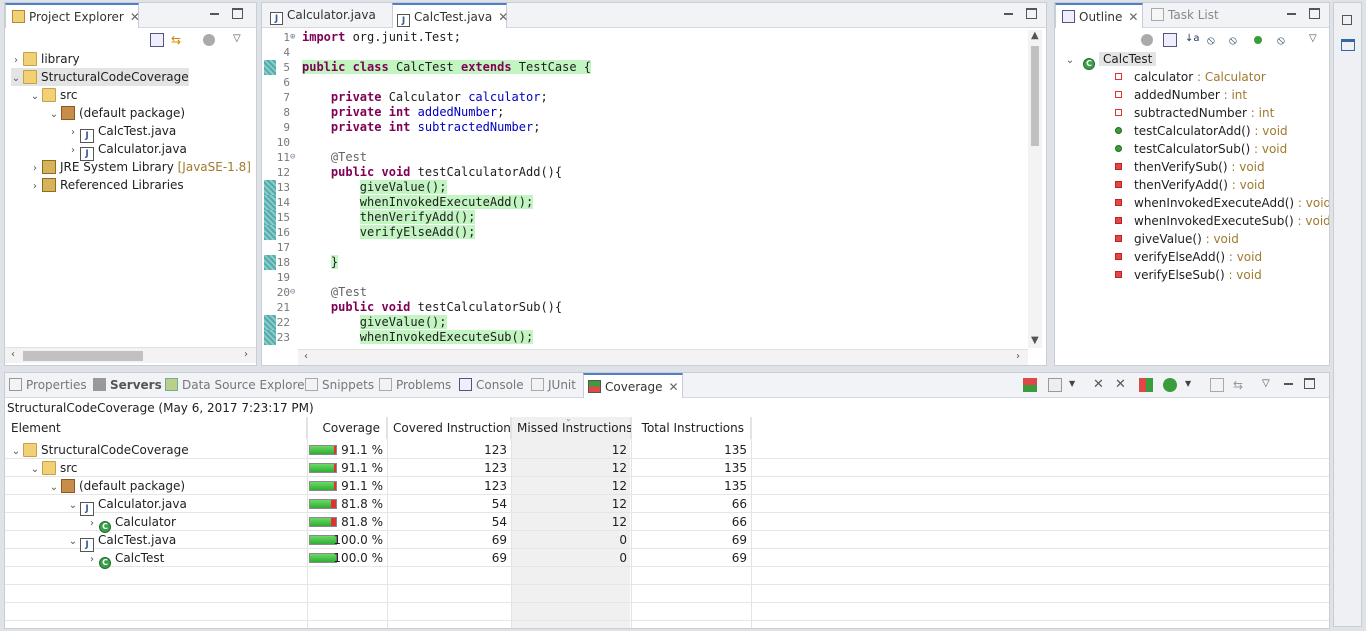  I want to click on tab-properties: Properties, so click(48, 385).